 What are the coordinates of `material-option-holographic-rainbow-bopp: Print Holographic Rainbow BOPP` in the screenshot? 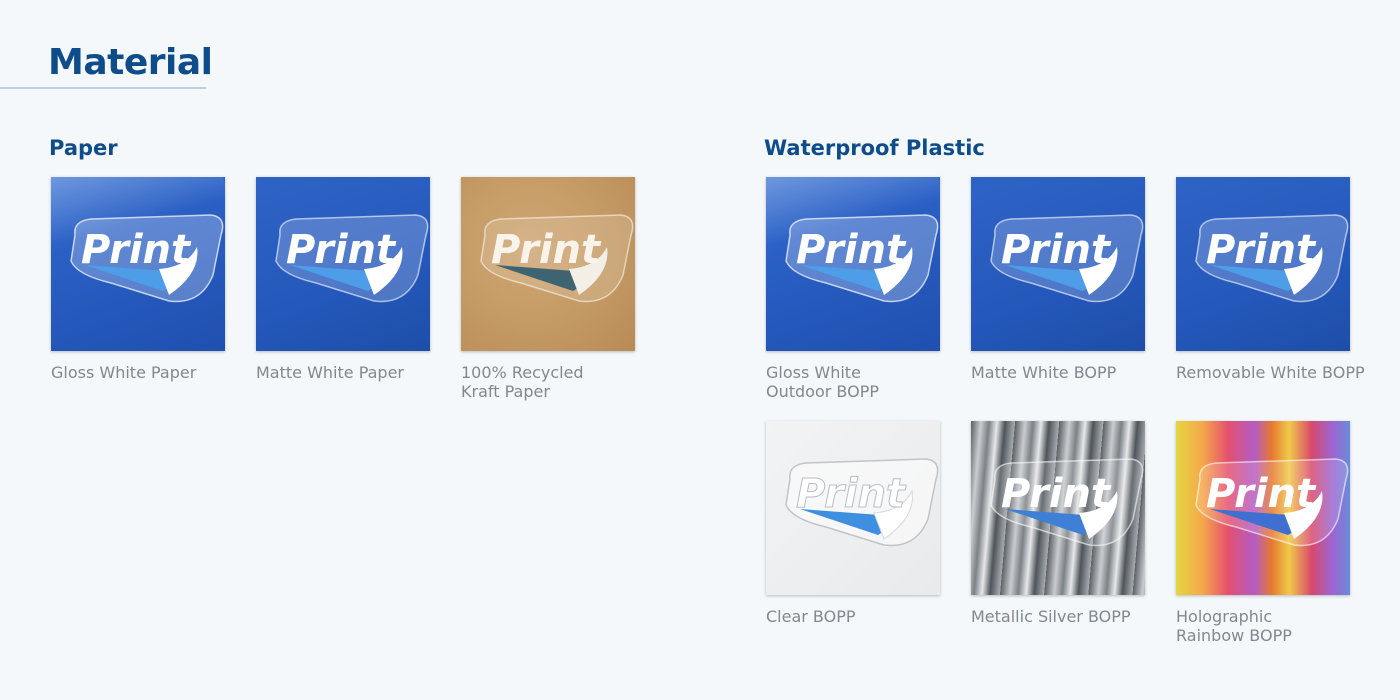 It's located at (1263, 533).